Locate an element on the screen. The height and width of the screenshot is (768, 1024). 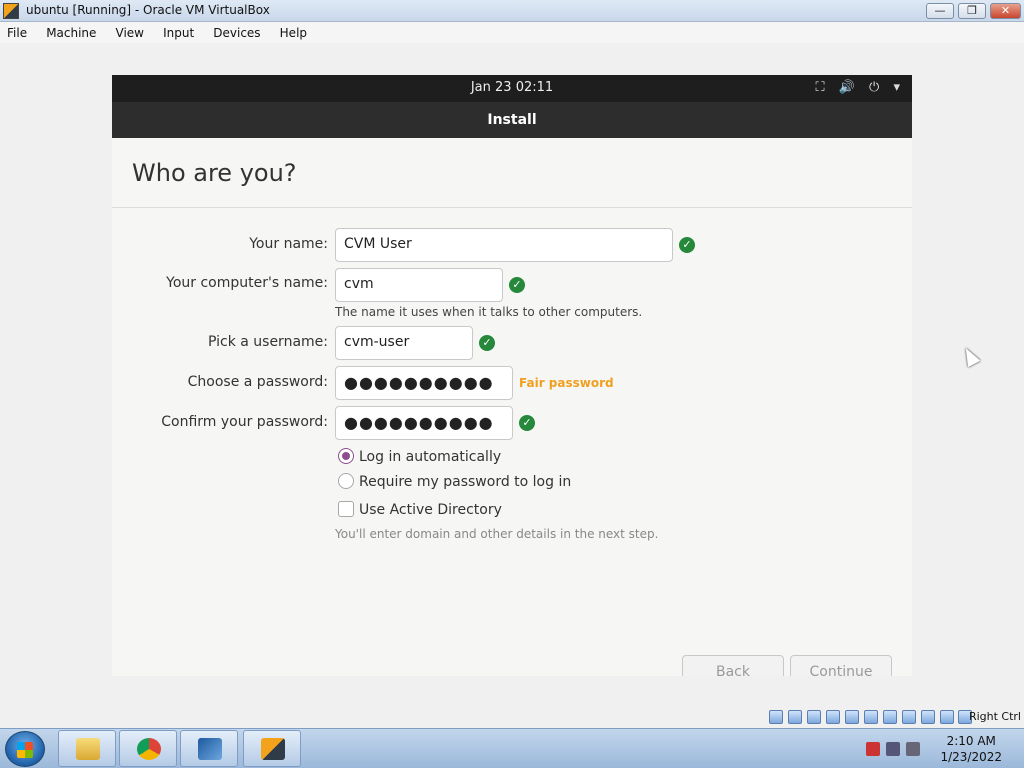
clock: 2:10 AM 1/23/2022 is located at coordinates (971, 749).